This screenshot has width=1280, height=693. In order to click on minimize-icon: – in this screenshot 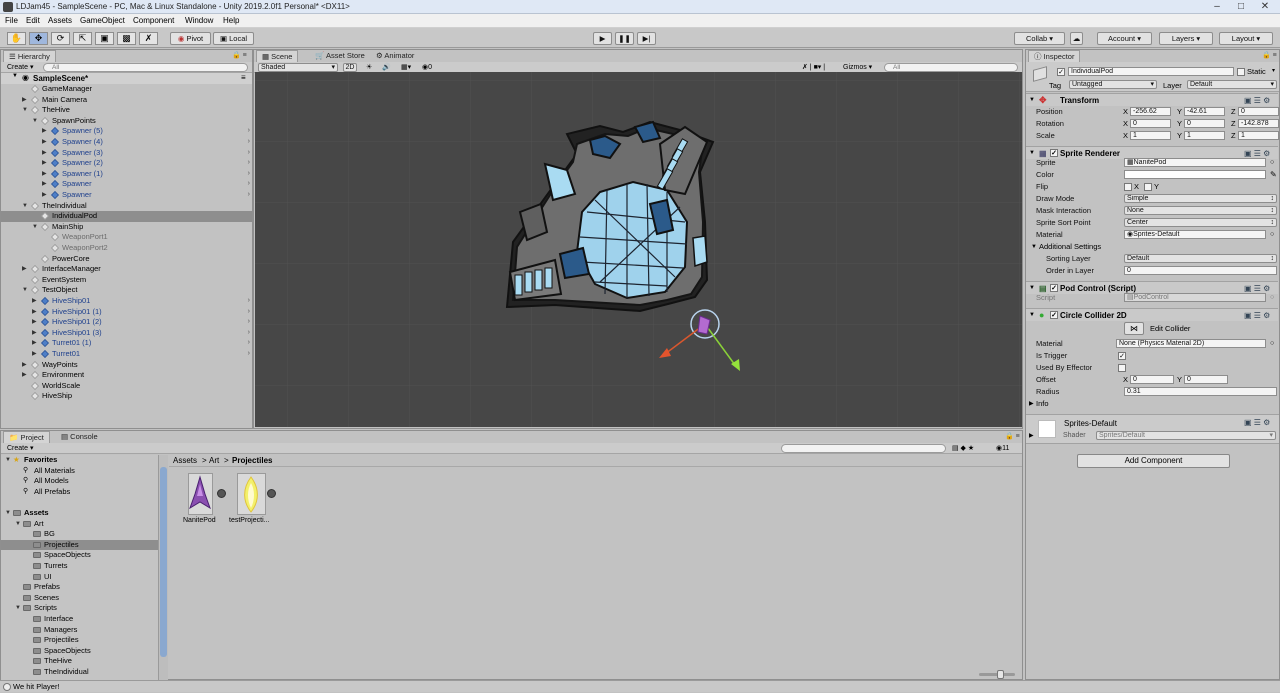, I will do `click(1217, 6)`.